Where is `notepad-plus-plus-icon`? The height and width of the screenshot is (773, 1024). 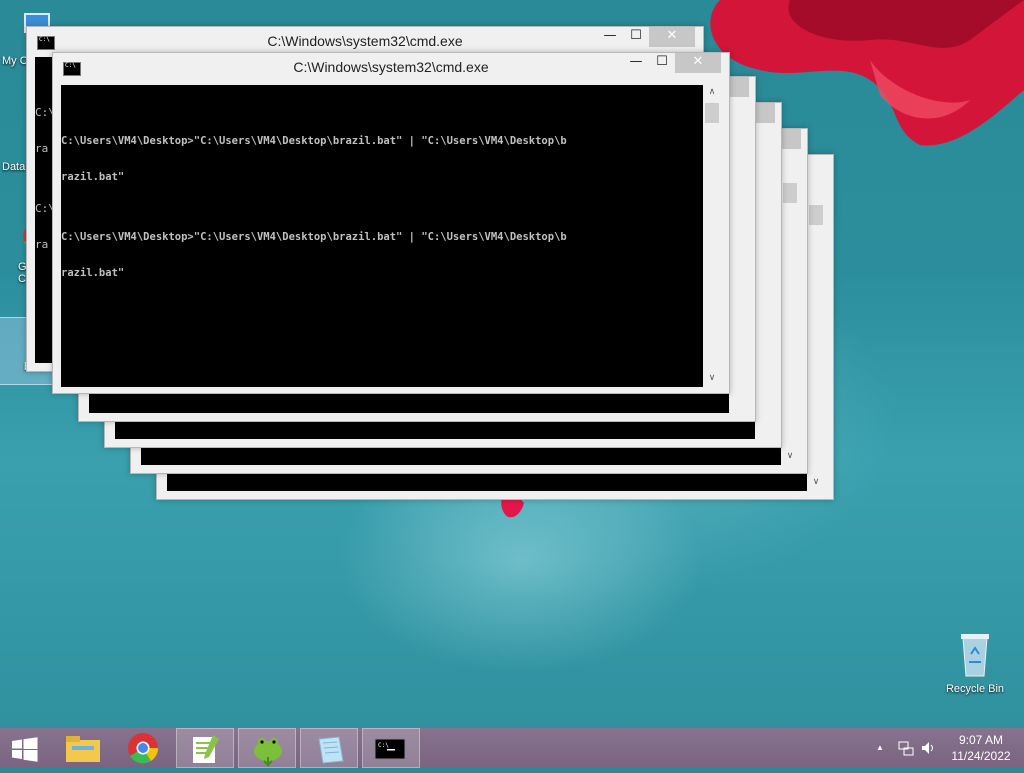
notepad-plus-plus-icon is located at coordinates (206, 749).